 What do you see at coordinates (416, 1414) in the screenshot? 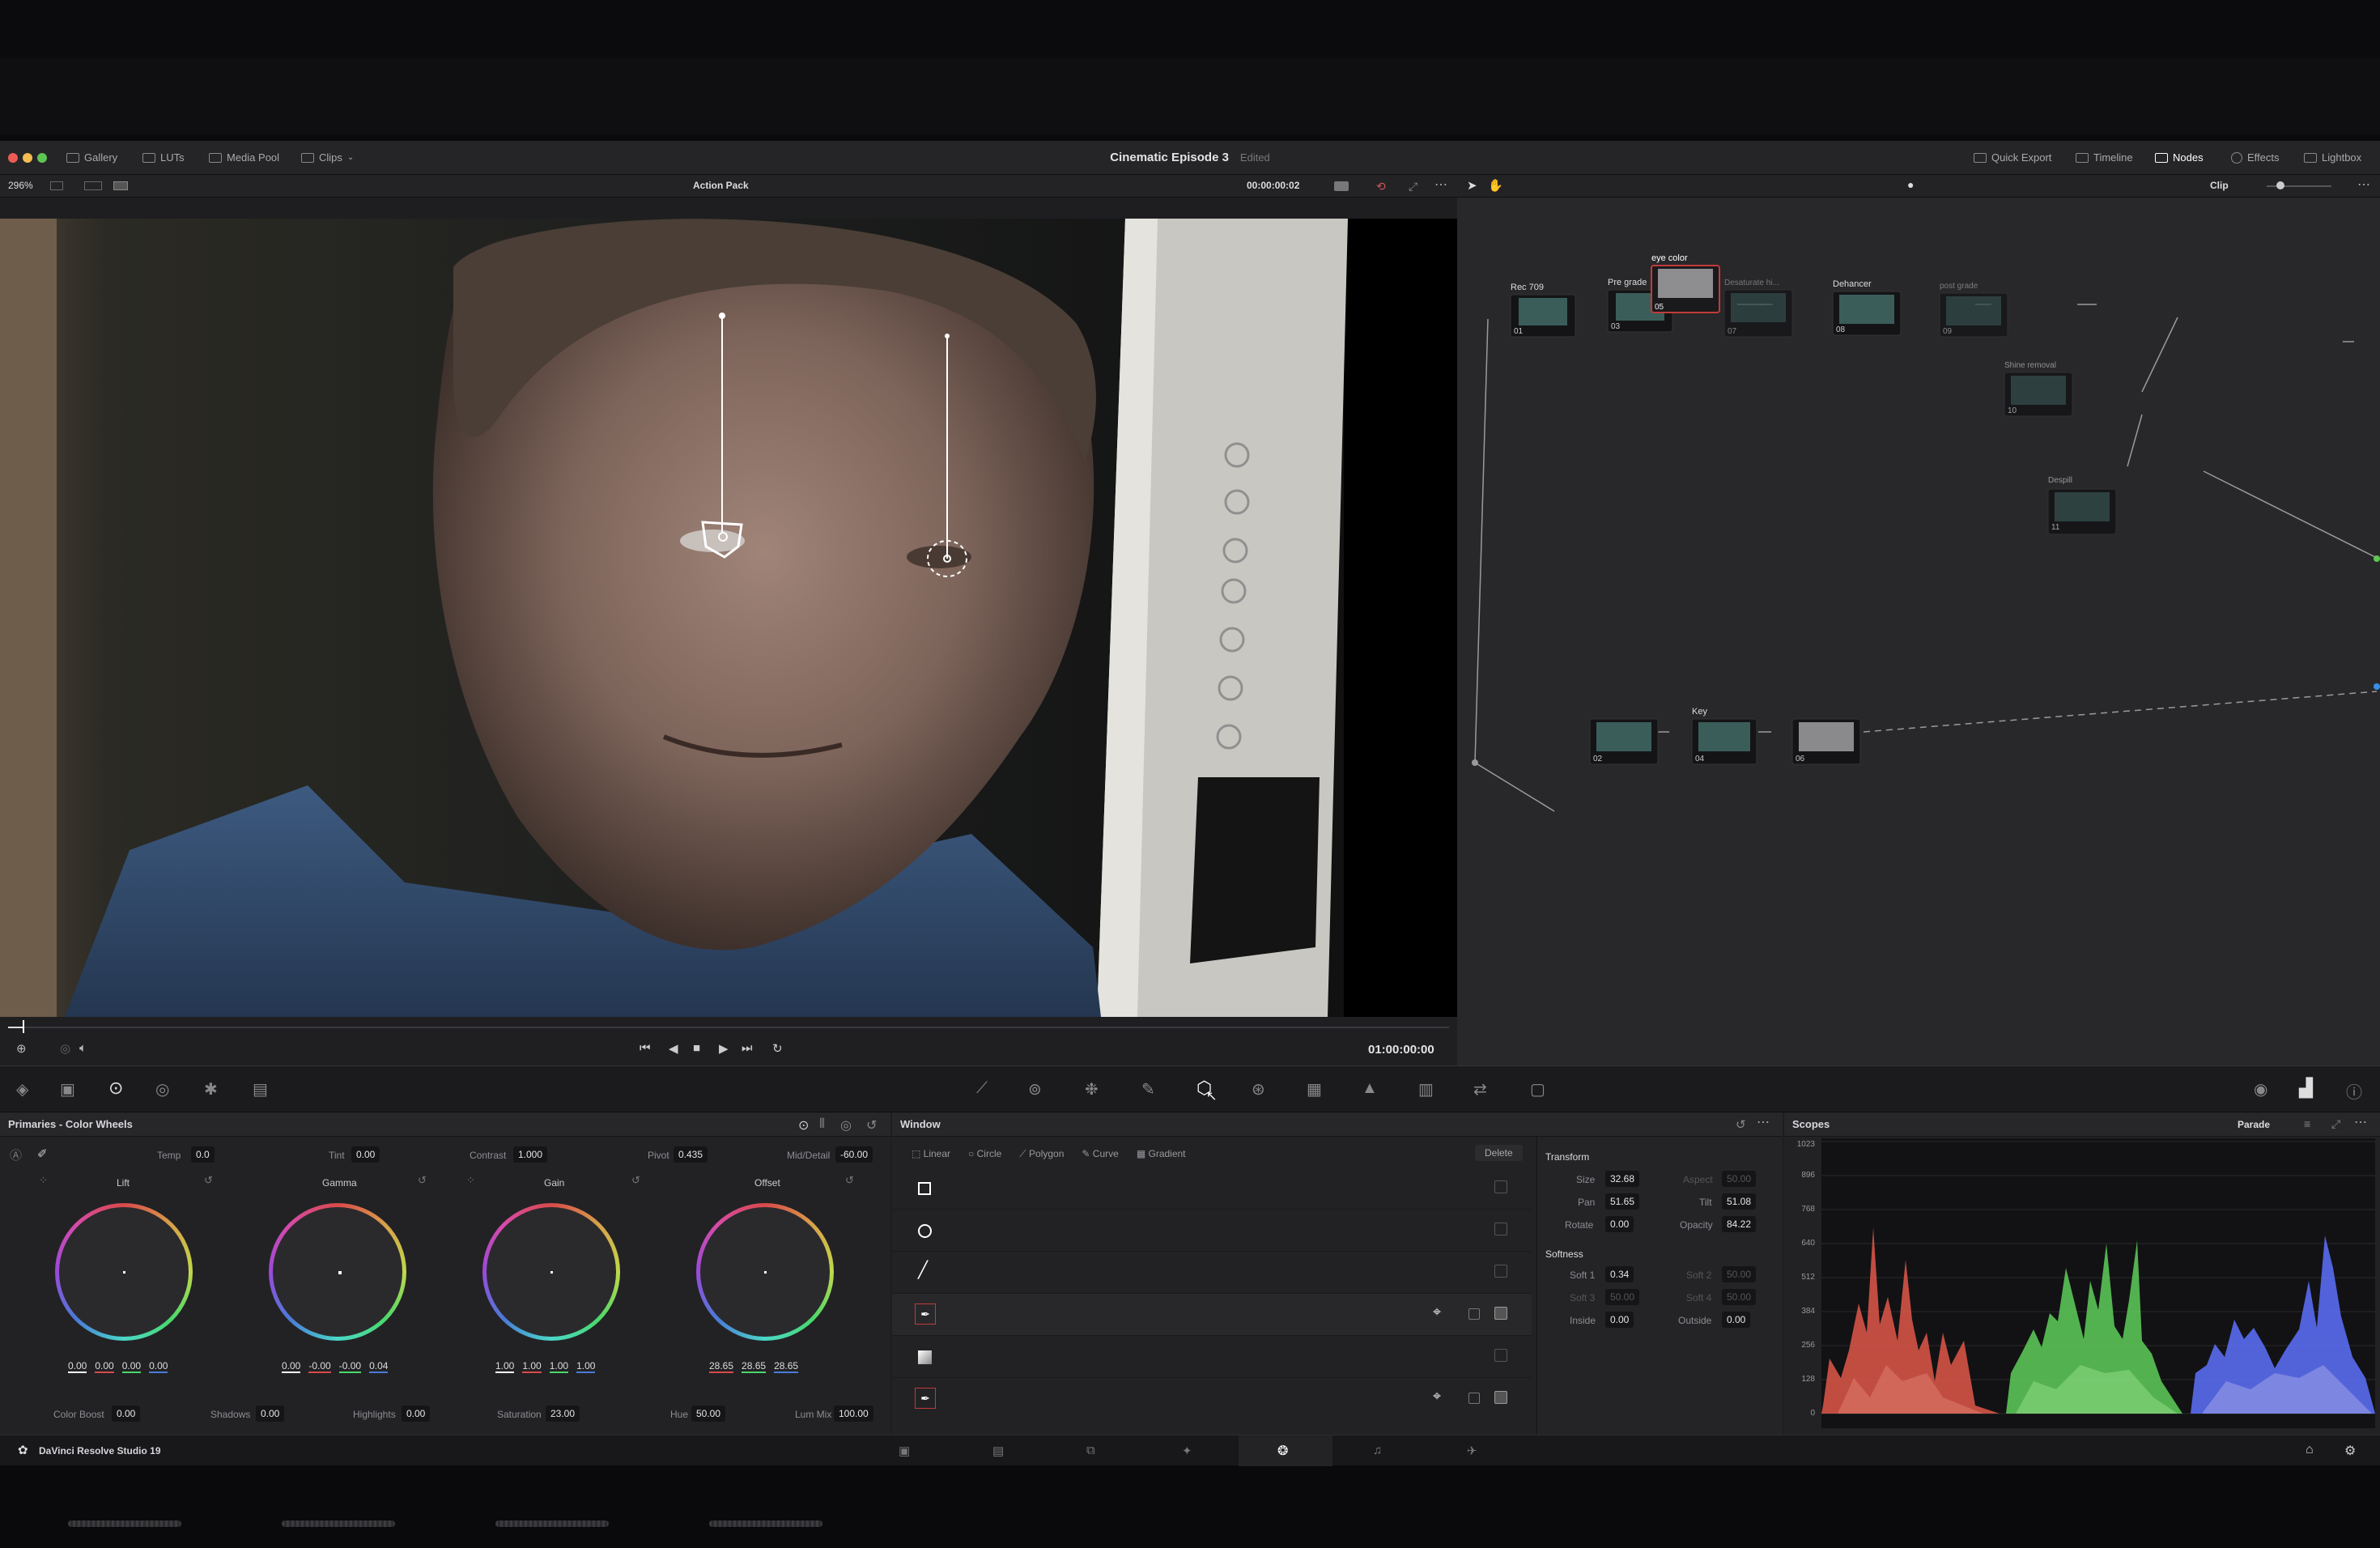
I see `highlights-value: 0.00` at bounding box center [416, 1414].